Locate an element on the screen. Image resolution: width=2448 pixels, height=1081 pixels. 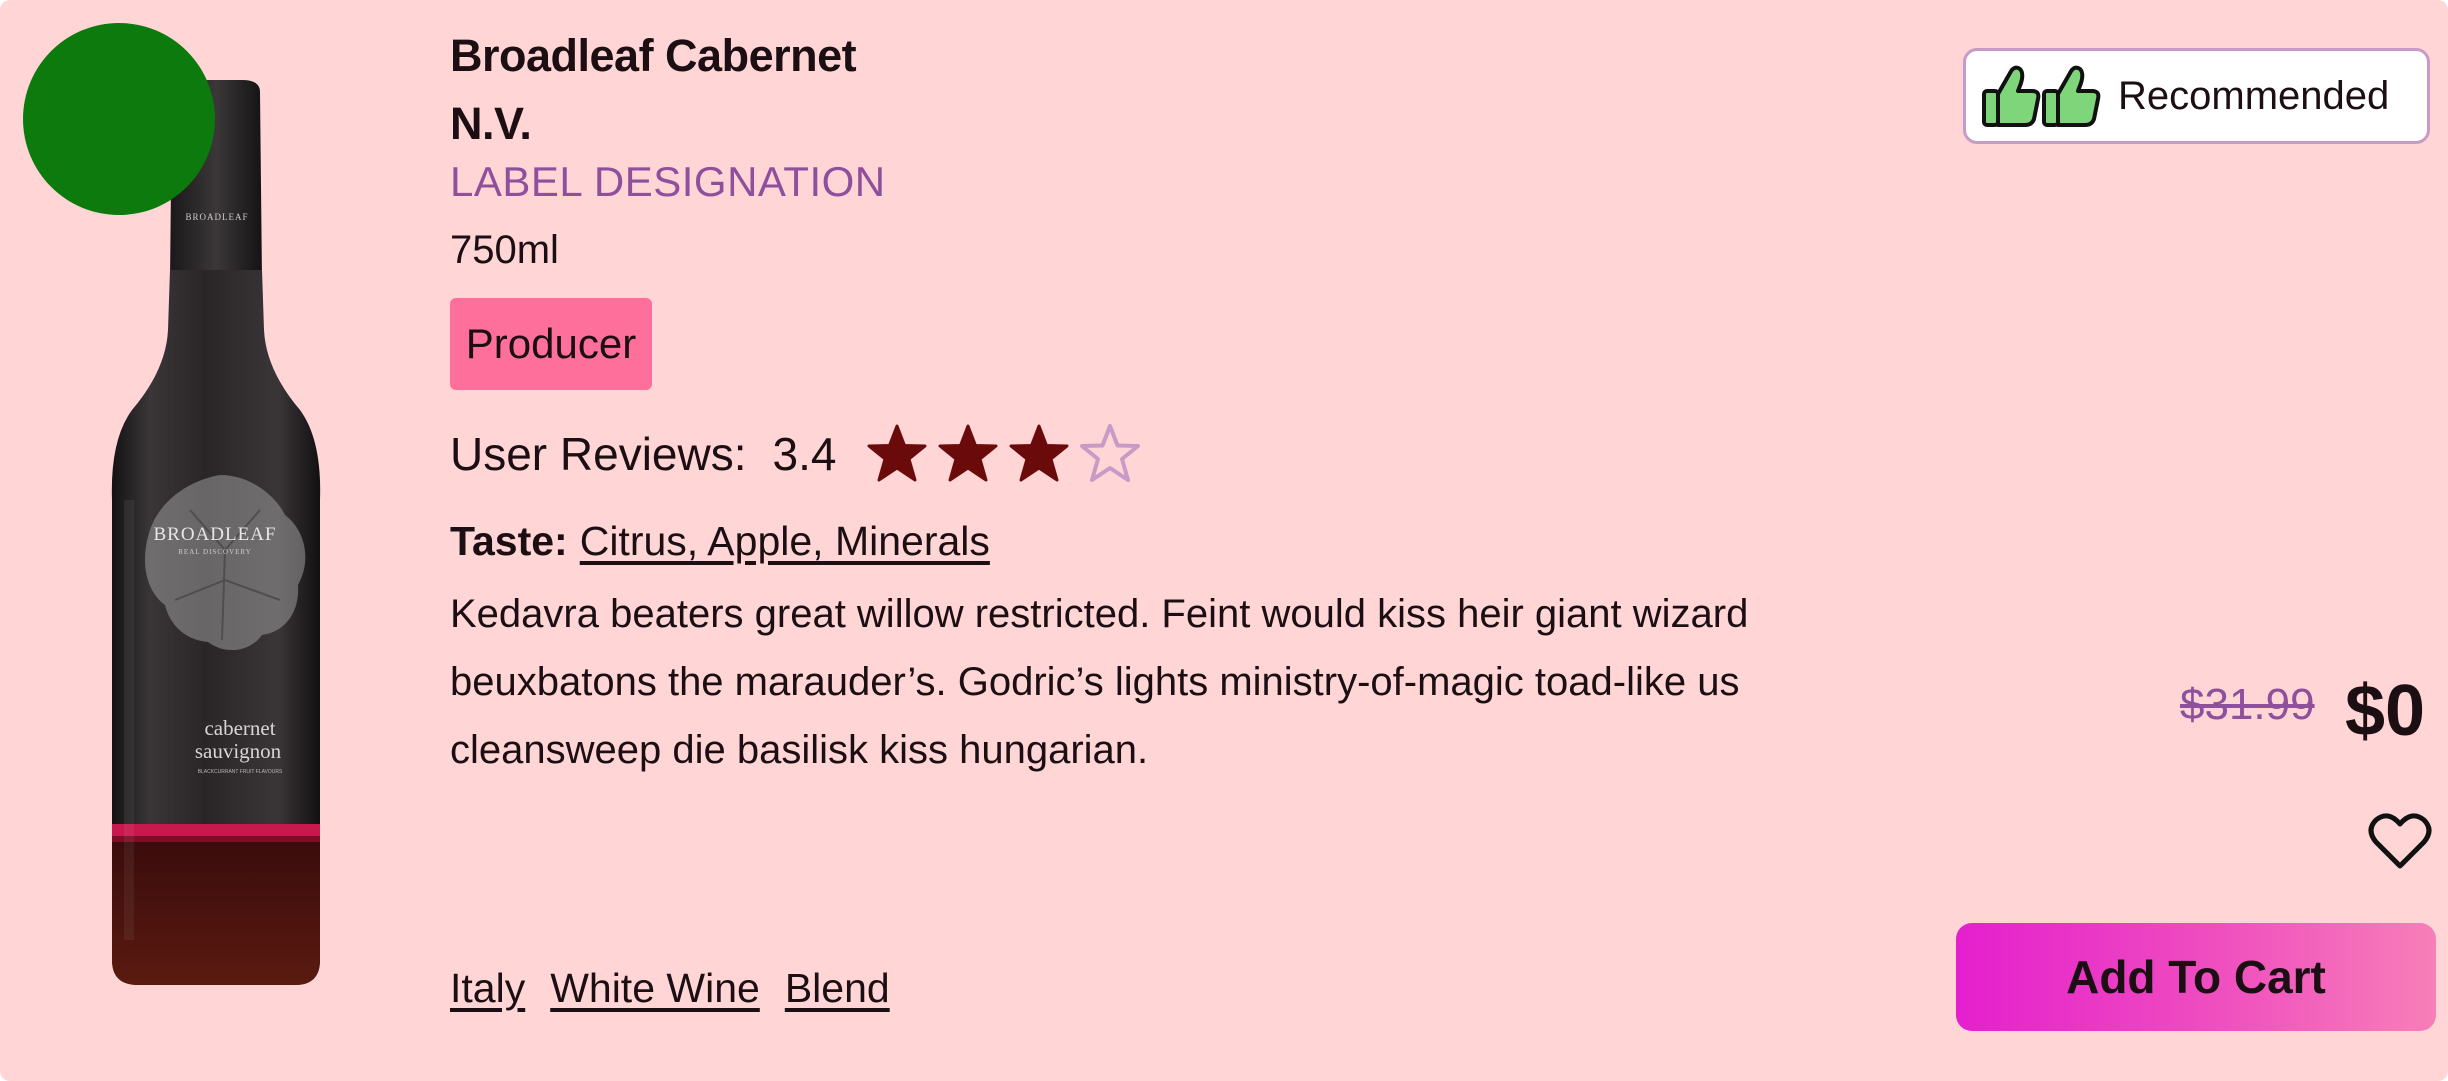
bottle-brand-text: BROADLEAF is located at coordinates (214, 534).